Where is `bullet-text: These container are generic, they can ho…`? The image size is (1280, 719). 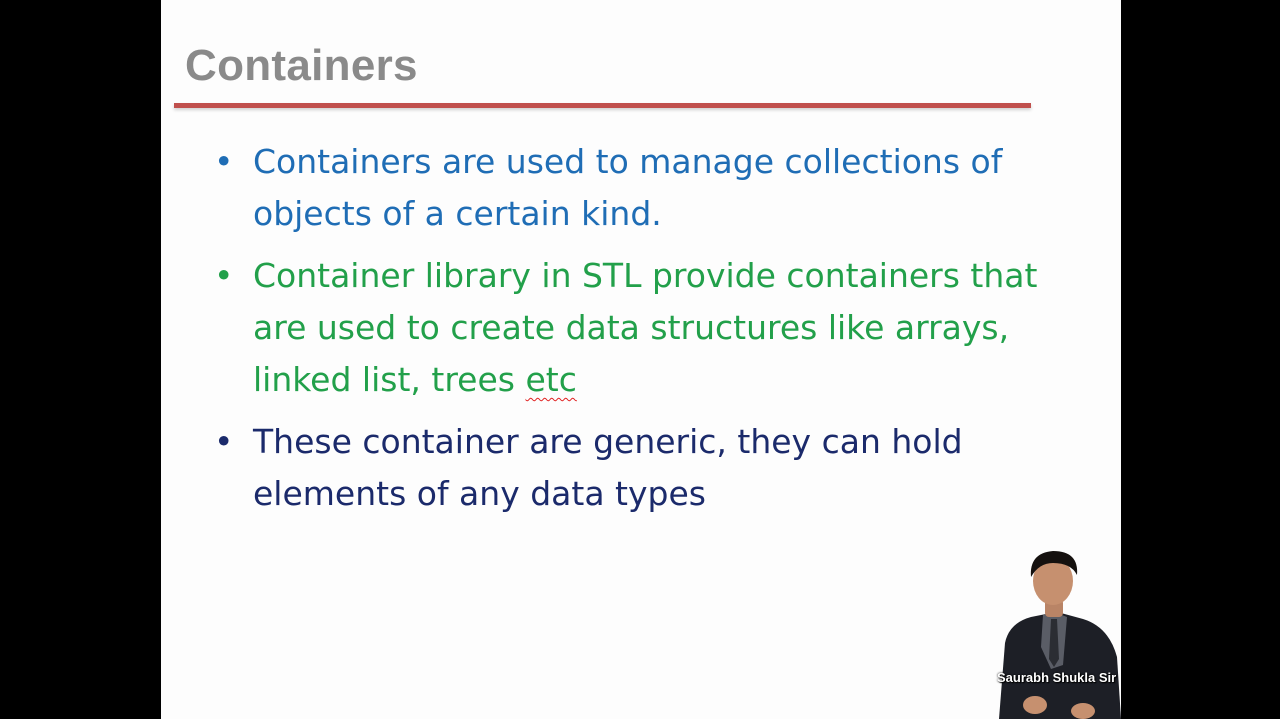 bullet-text: These container are generic, they can ho… is located at coordinates (608, 467).